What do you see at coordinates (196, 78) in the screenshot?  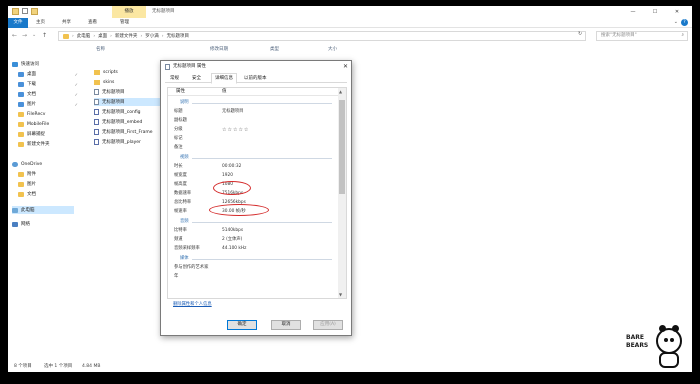 I see `tab-security: 安全` at bounding box center [196, 78].